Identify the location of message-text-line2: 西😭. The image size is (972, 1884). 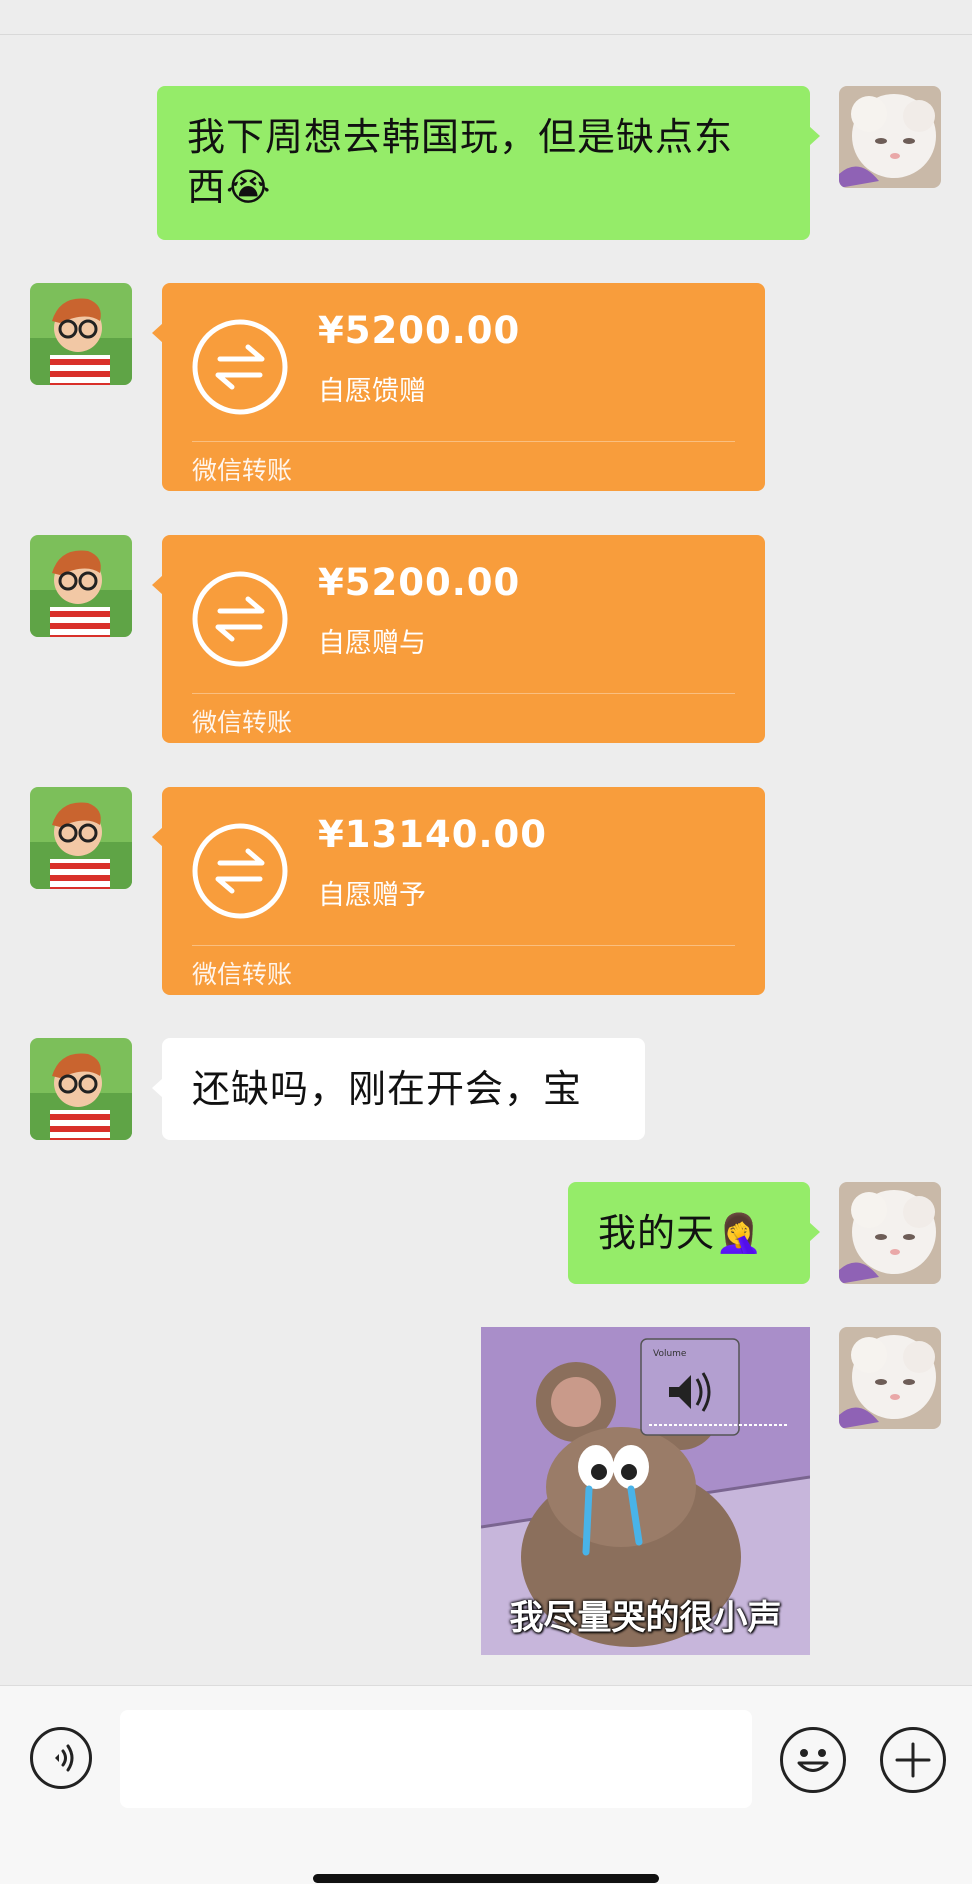
(229, 187).